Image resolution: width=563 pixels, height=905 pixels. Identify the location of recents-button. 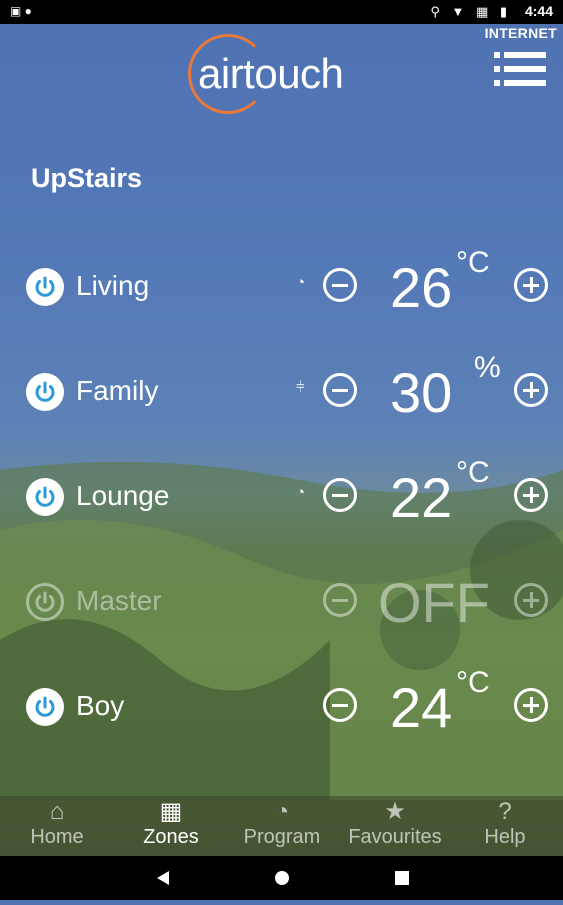
(402, 878).